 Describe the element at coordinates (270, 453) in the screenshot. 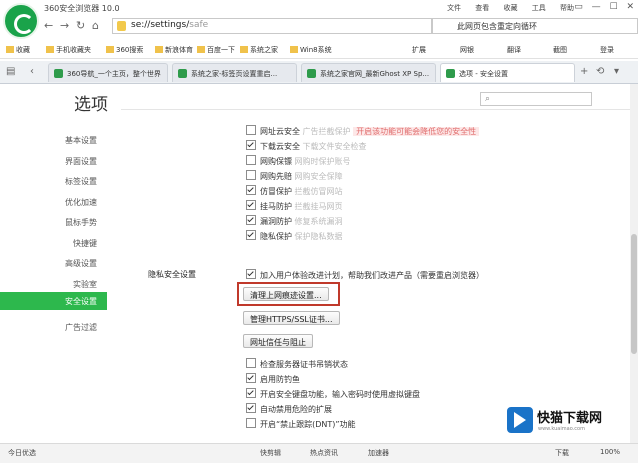

I see `status-clip: 快剪辑` at that location.